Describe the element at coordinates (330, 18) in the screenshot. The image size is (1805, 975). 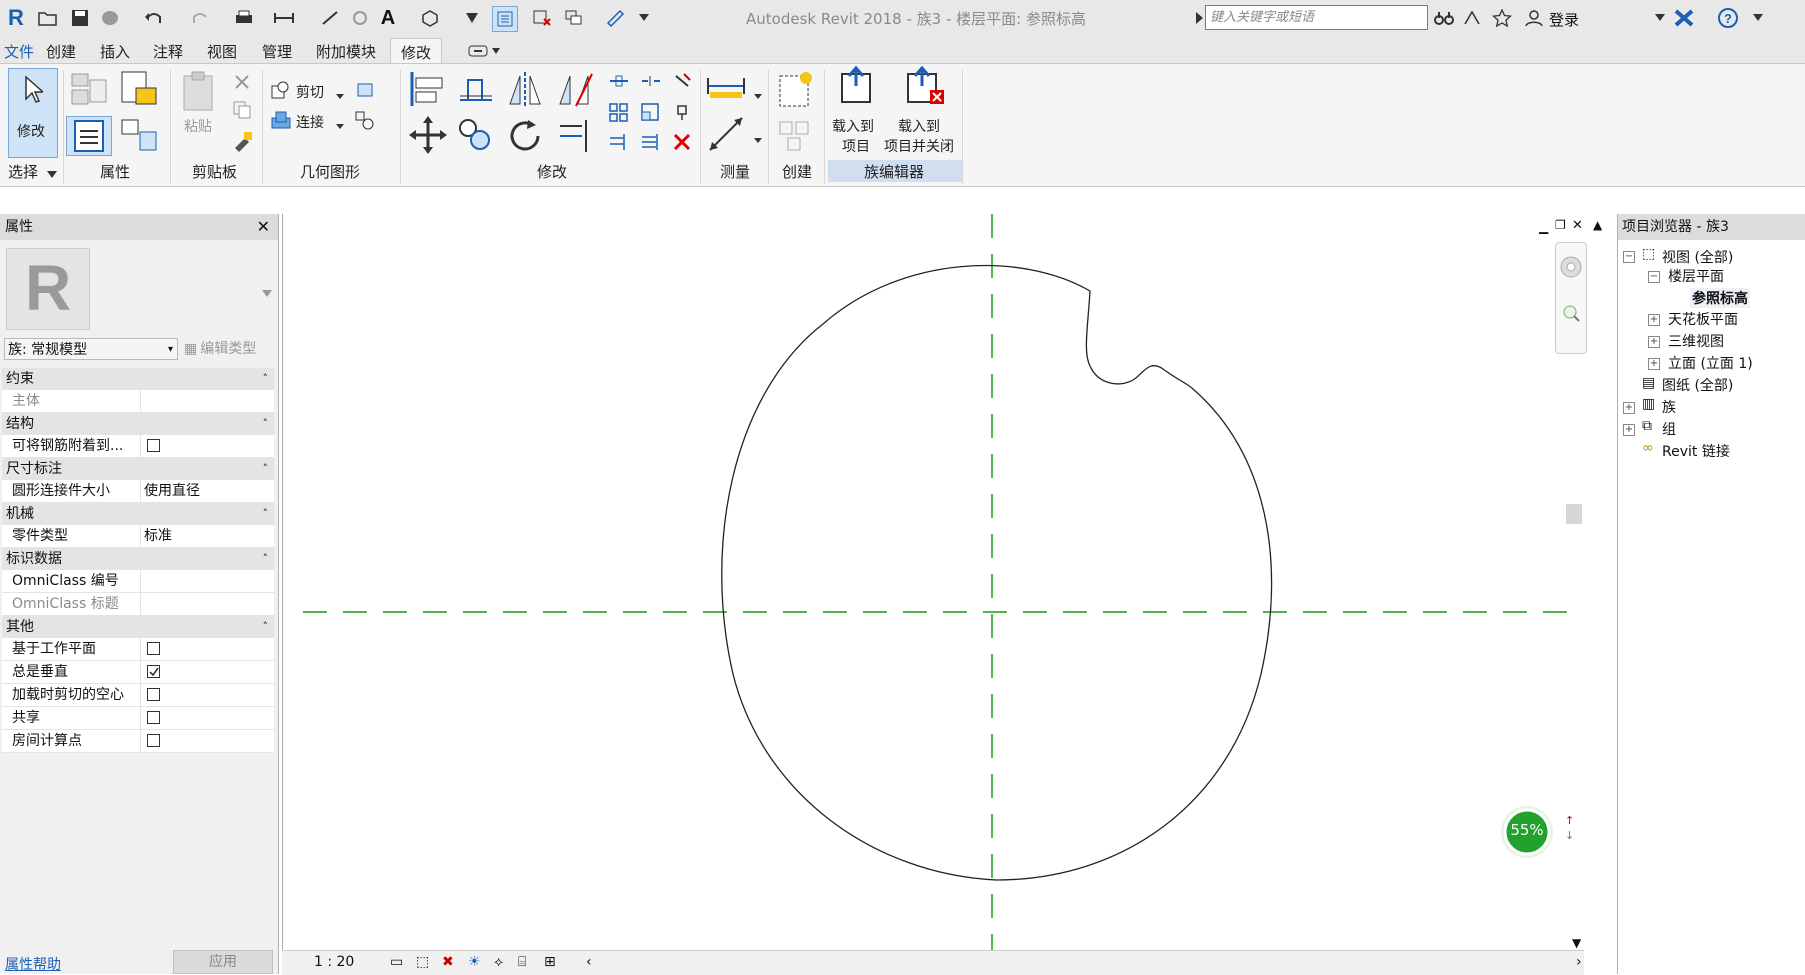
I see `dimension-icon` at that location.